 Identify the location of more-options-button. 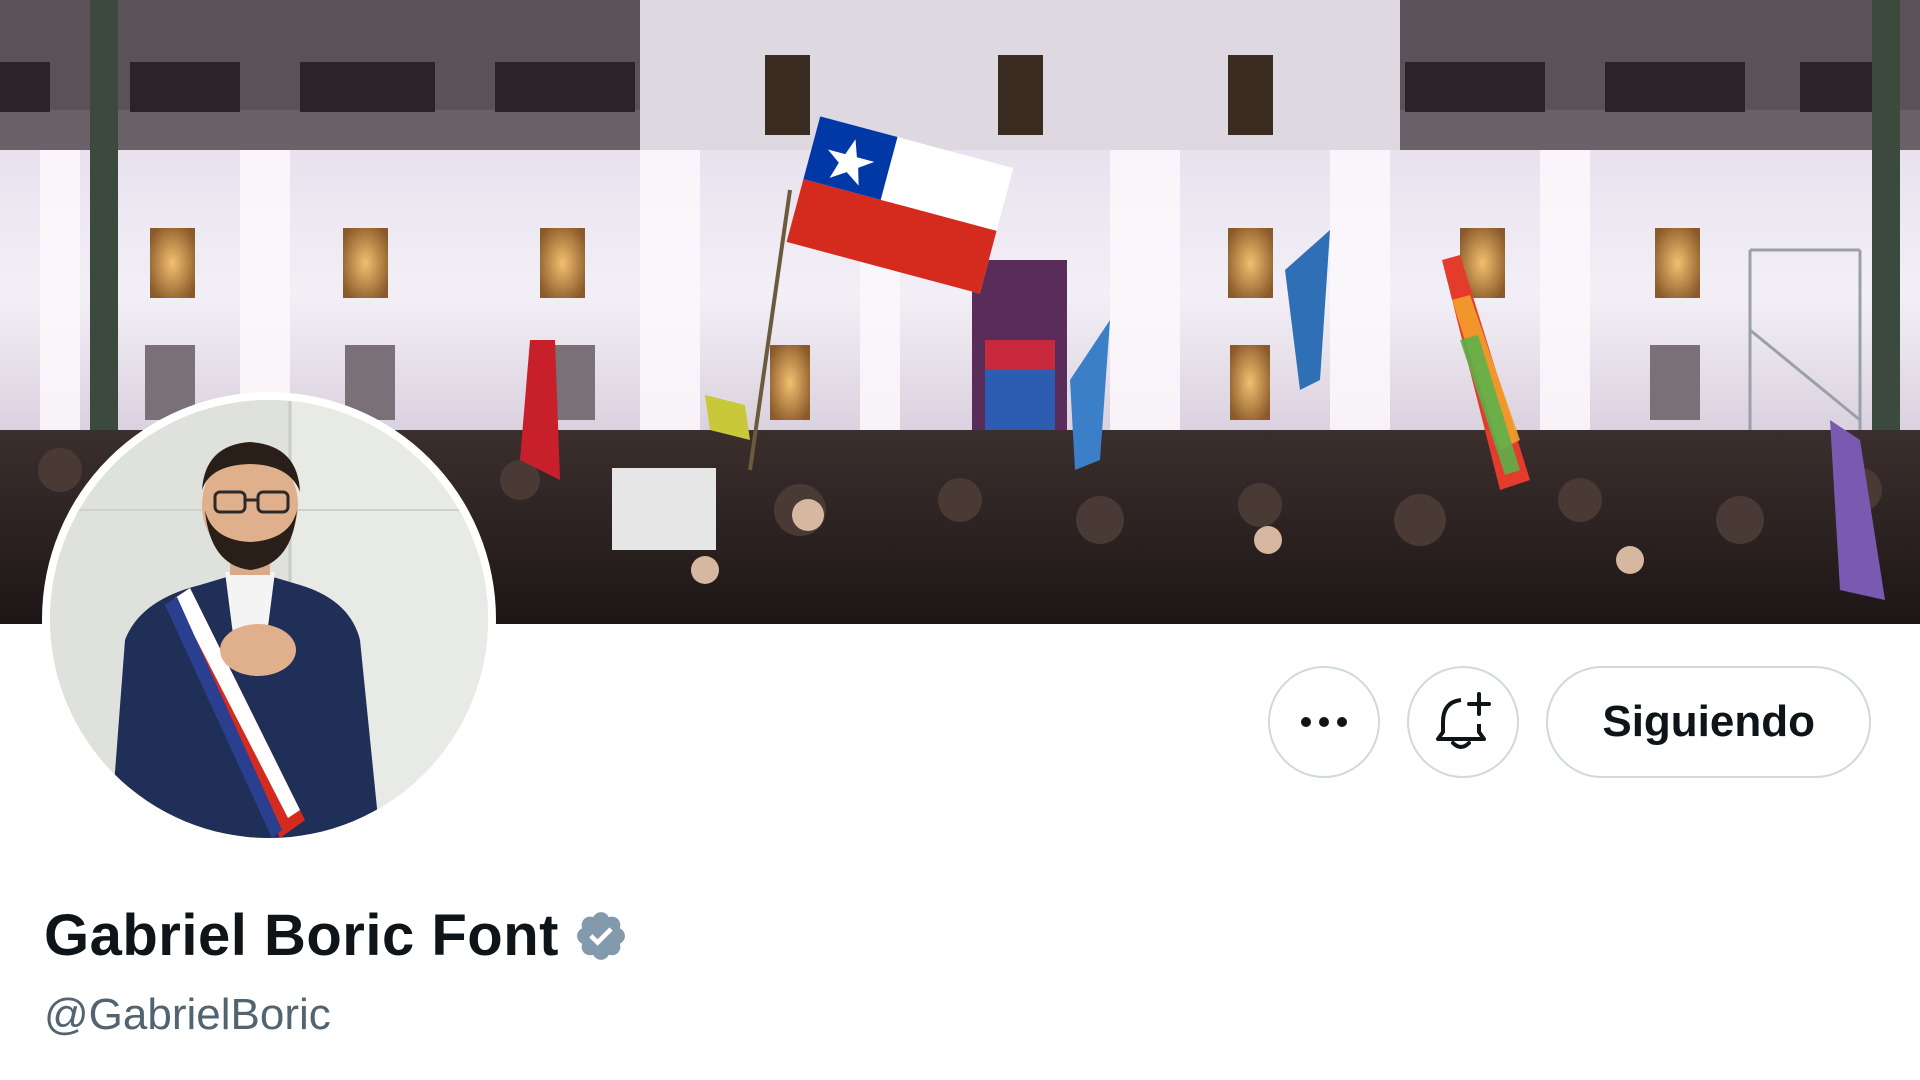
(1324, 722).